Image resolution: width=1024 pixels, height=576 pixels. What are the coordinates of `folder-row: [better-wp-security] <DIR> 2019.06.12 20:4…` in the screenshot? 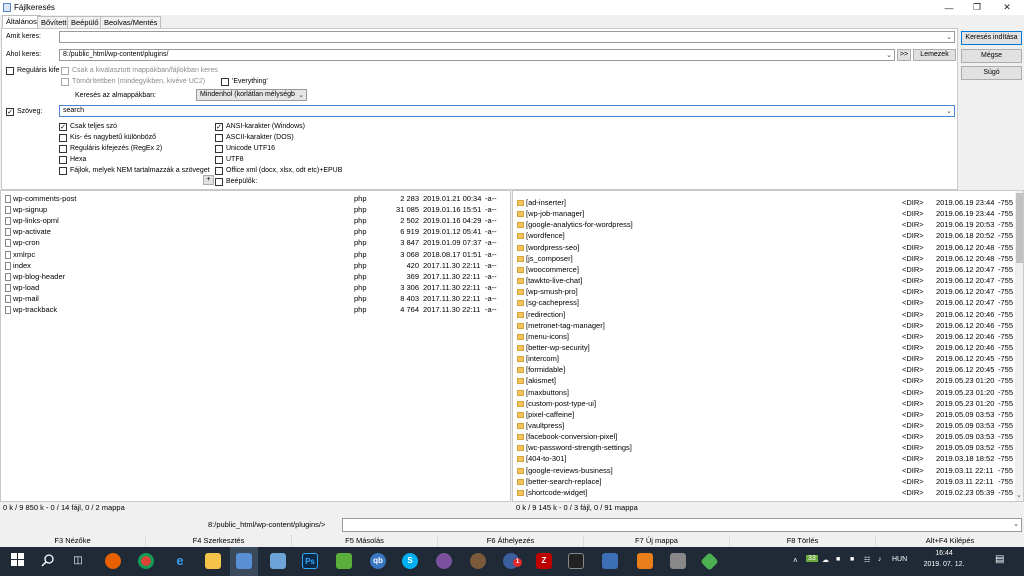 It's located at (763, 348).